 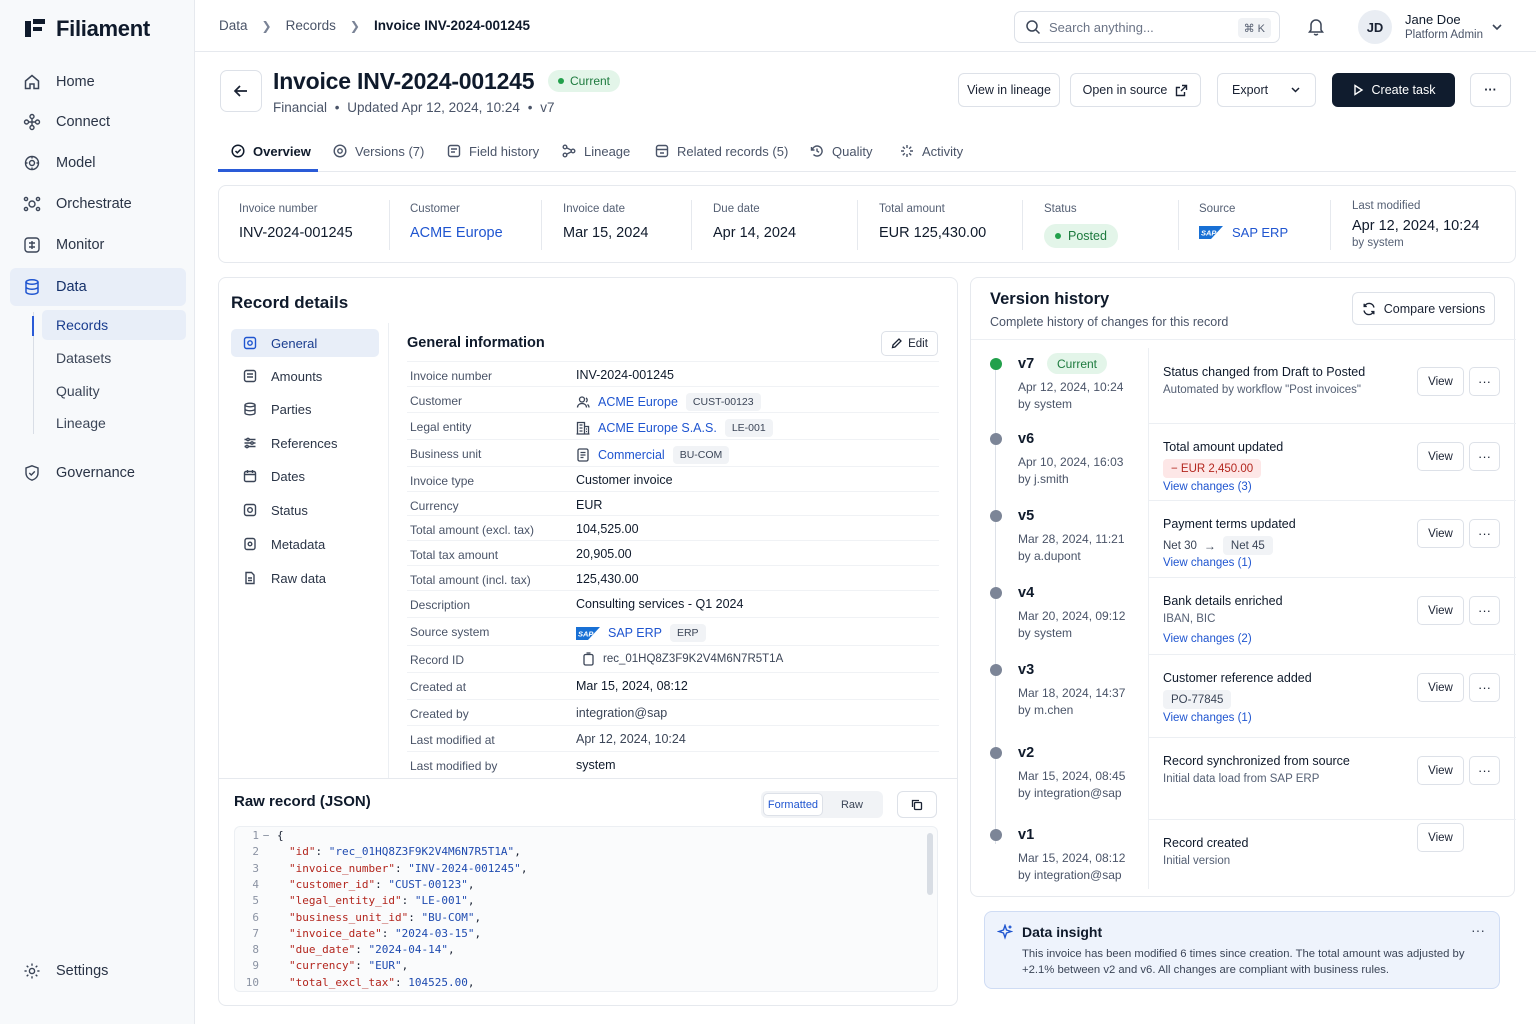 What do you see at coordinates (305, 476) in the screenshot?
I see `section-dates: Dates` at bounding box center [305, 476].